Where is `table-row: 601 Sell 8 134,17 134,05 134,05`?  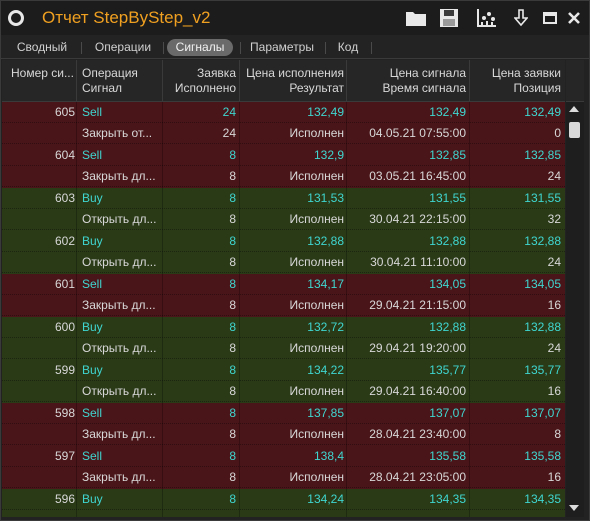
table-row: 601 Sell 8 134,17 134,05 134,05 is located at coordinates (283, 284).